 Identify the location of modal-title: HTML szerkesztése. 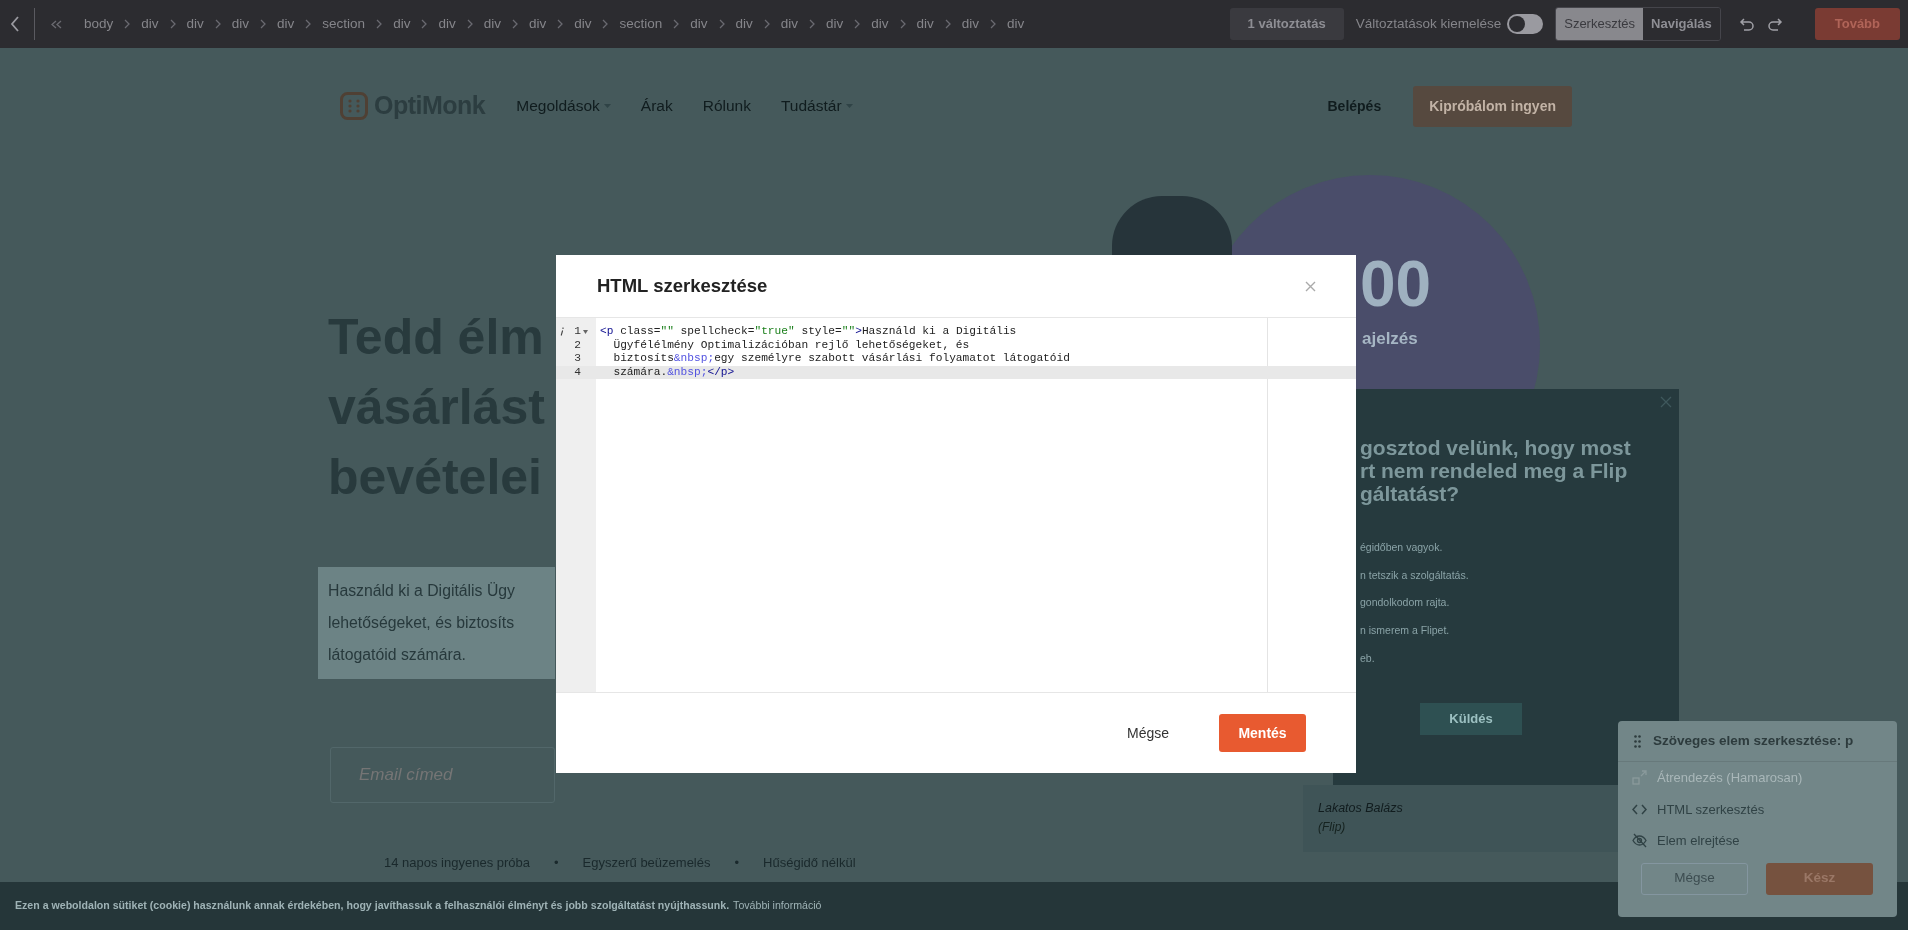
(682, 286).